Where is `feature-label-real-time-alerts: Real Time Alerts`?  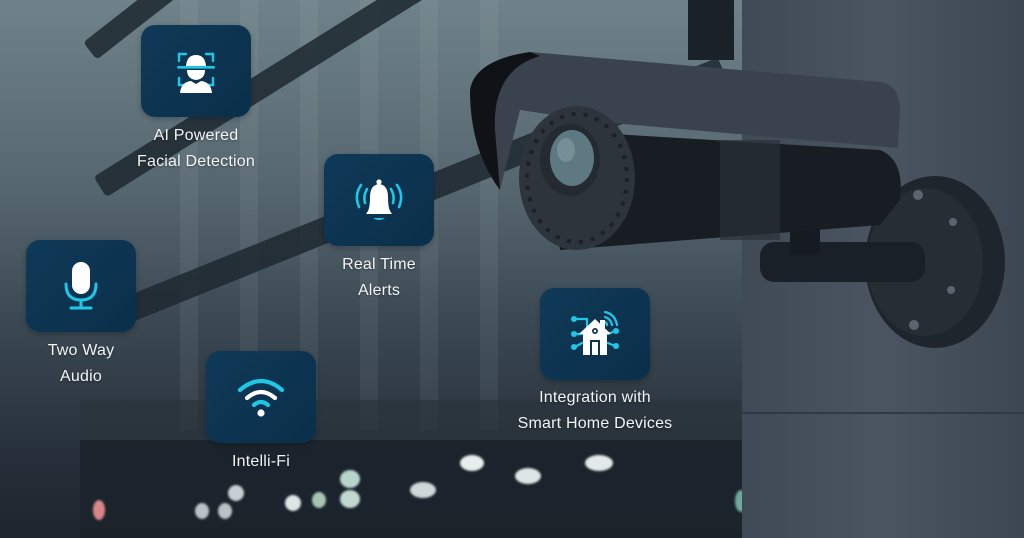
feature-label-real-time-alerts: Real Time Alerts is located at coordinates (379, 278).